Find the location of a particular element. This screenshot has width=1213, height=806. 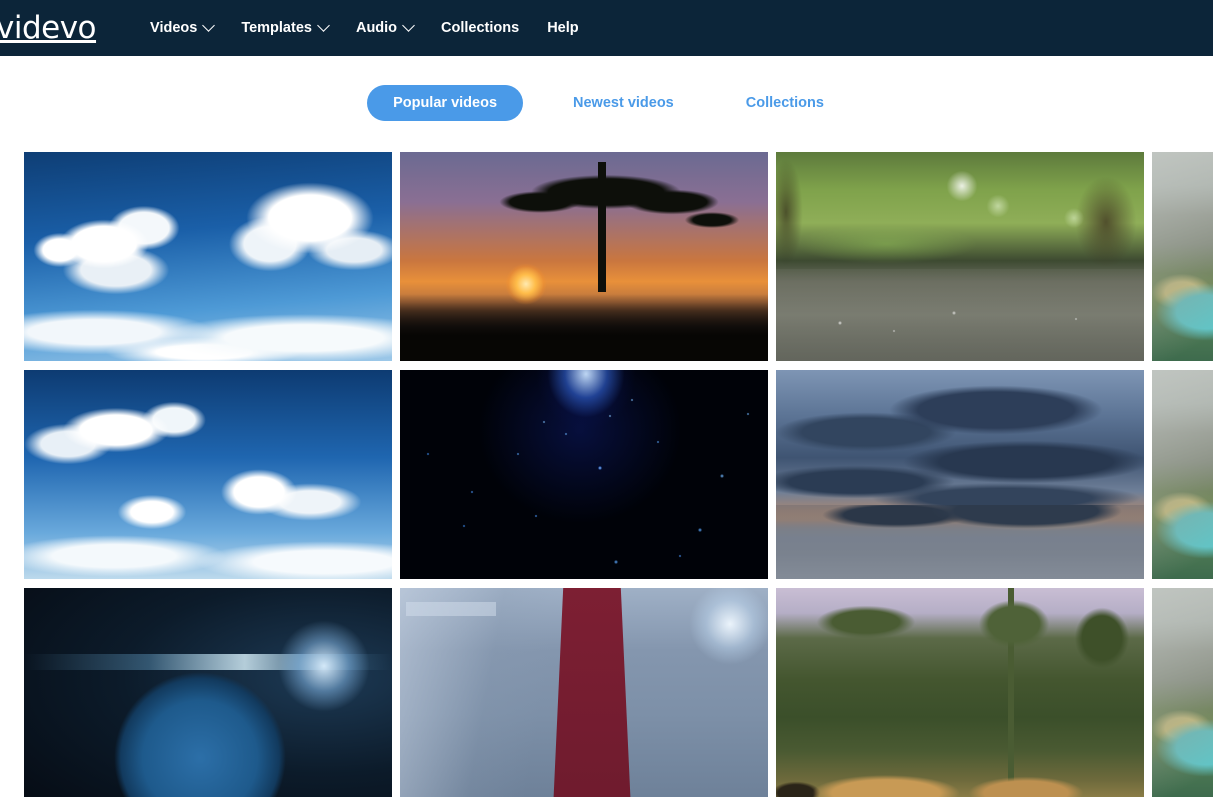

video-card-mountain-valley-river is located at coordinates (1182, 256).